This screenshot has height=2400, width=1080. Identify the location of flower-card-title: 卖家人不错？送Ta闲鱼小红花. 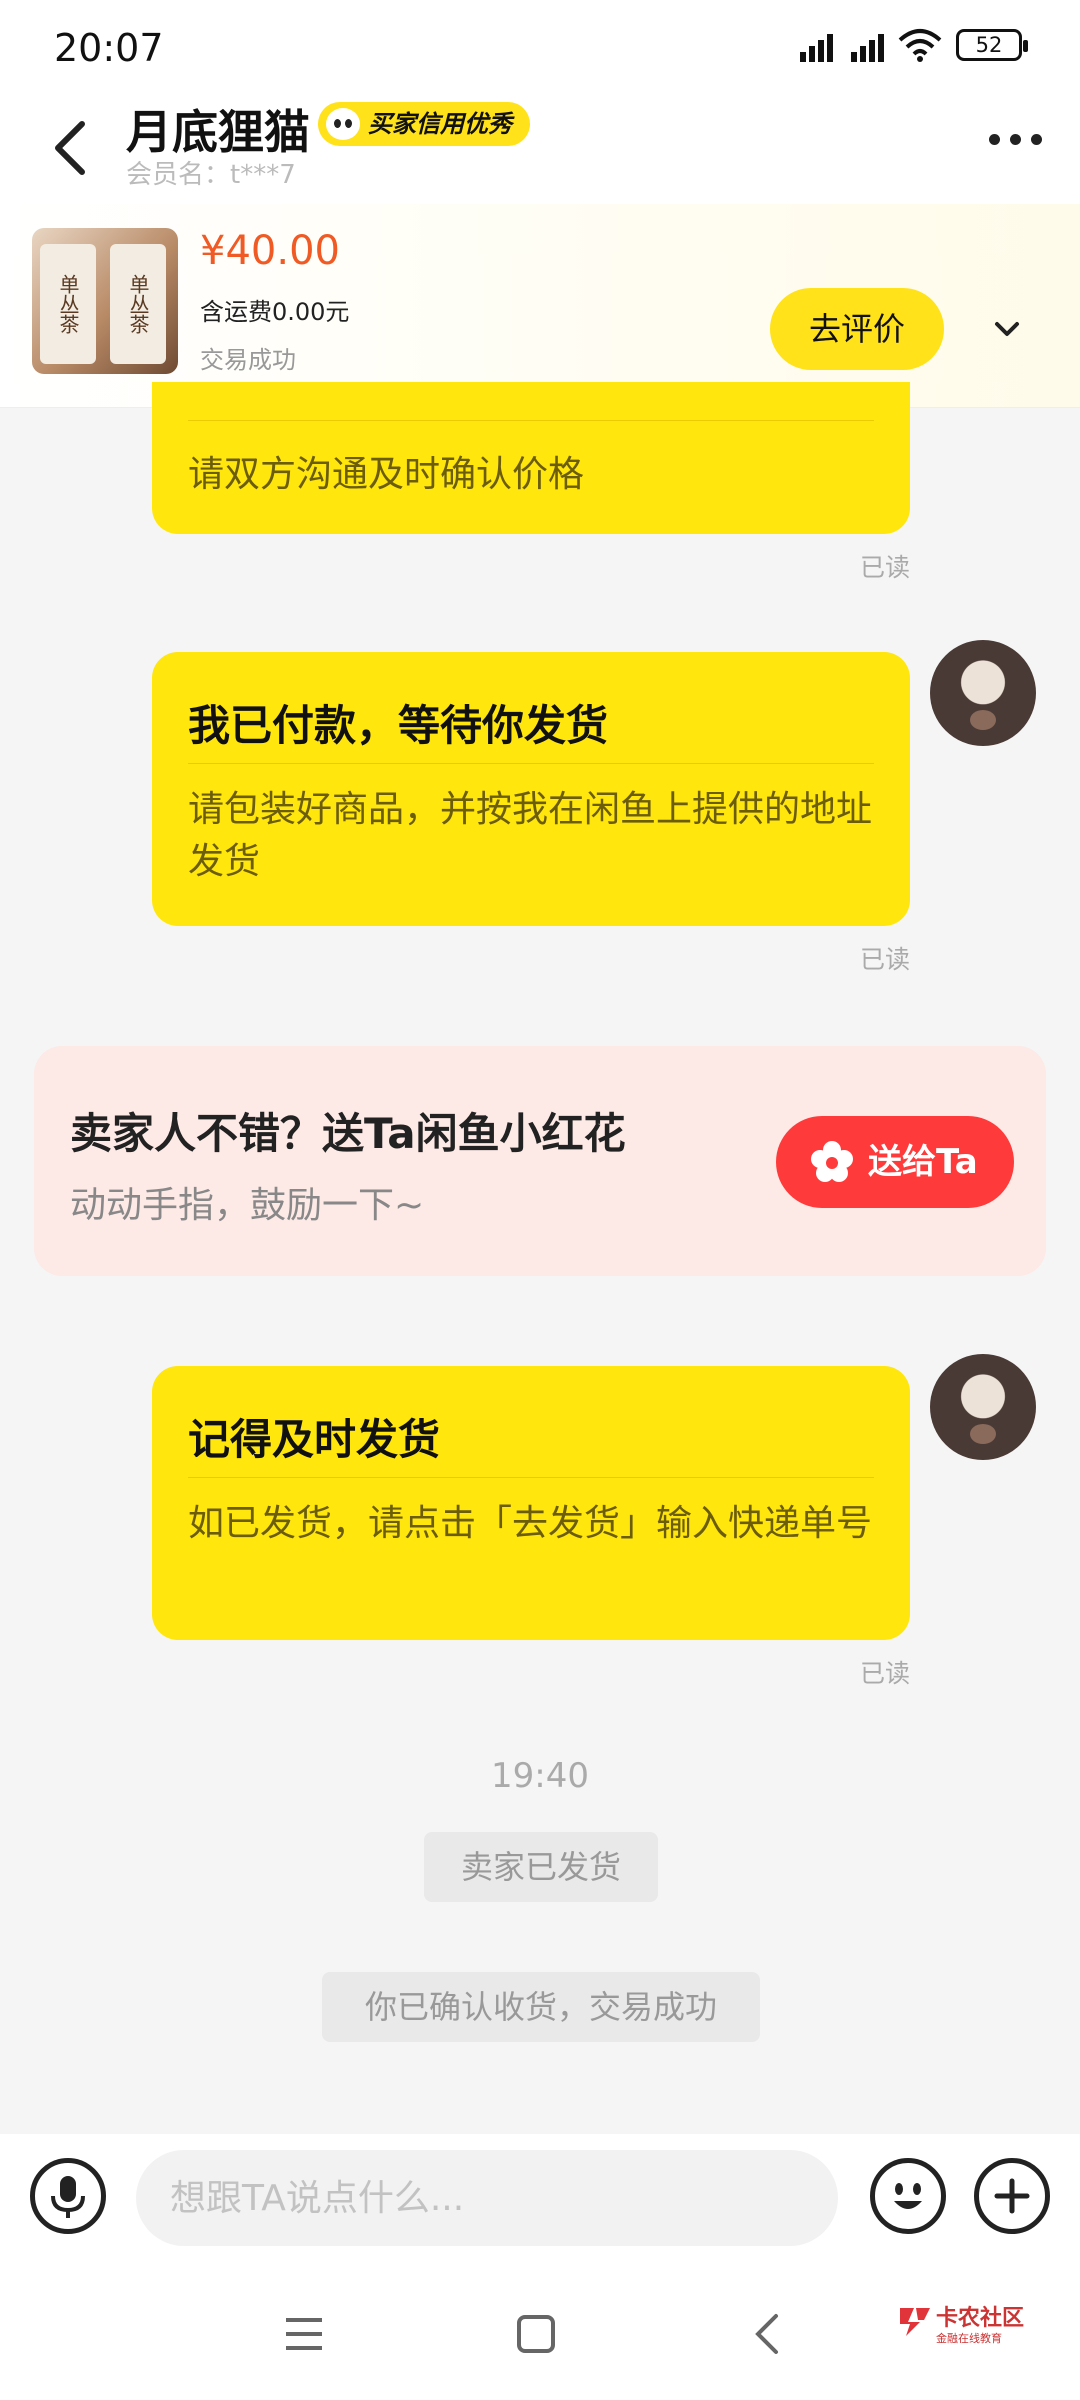
(348, 1133).